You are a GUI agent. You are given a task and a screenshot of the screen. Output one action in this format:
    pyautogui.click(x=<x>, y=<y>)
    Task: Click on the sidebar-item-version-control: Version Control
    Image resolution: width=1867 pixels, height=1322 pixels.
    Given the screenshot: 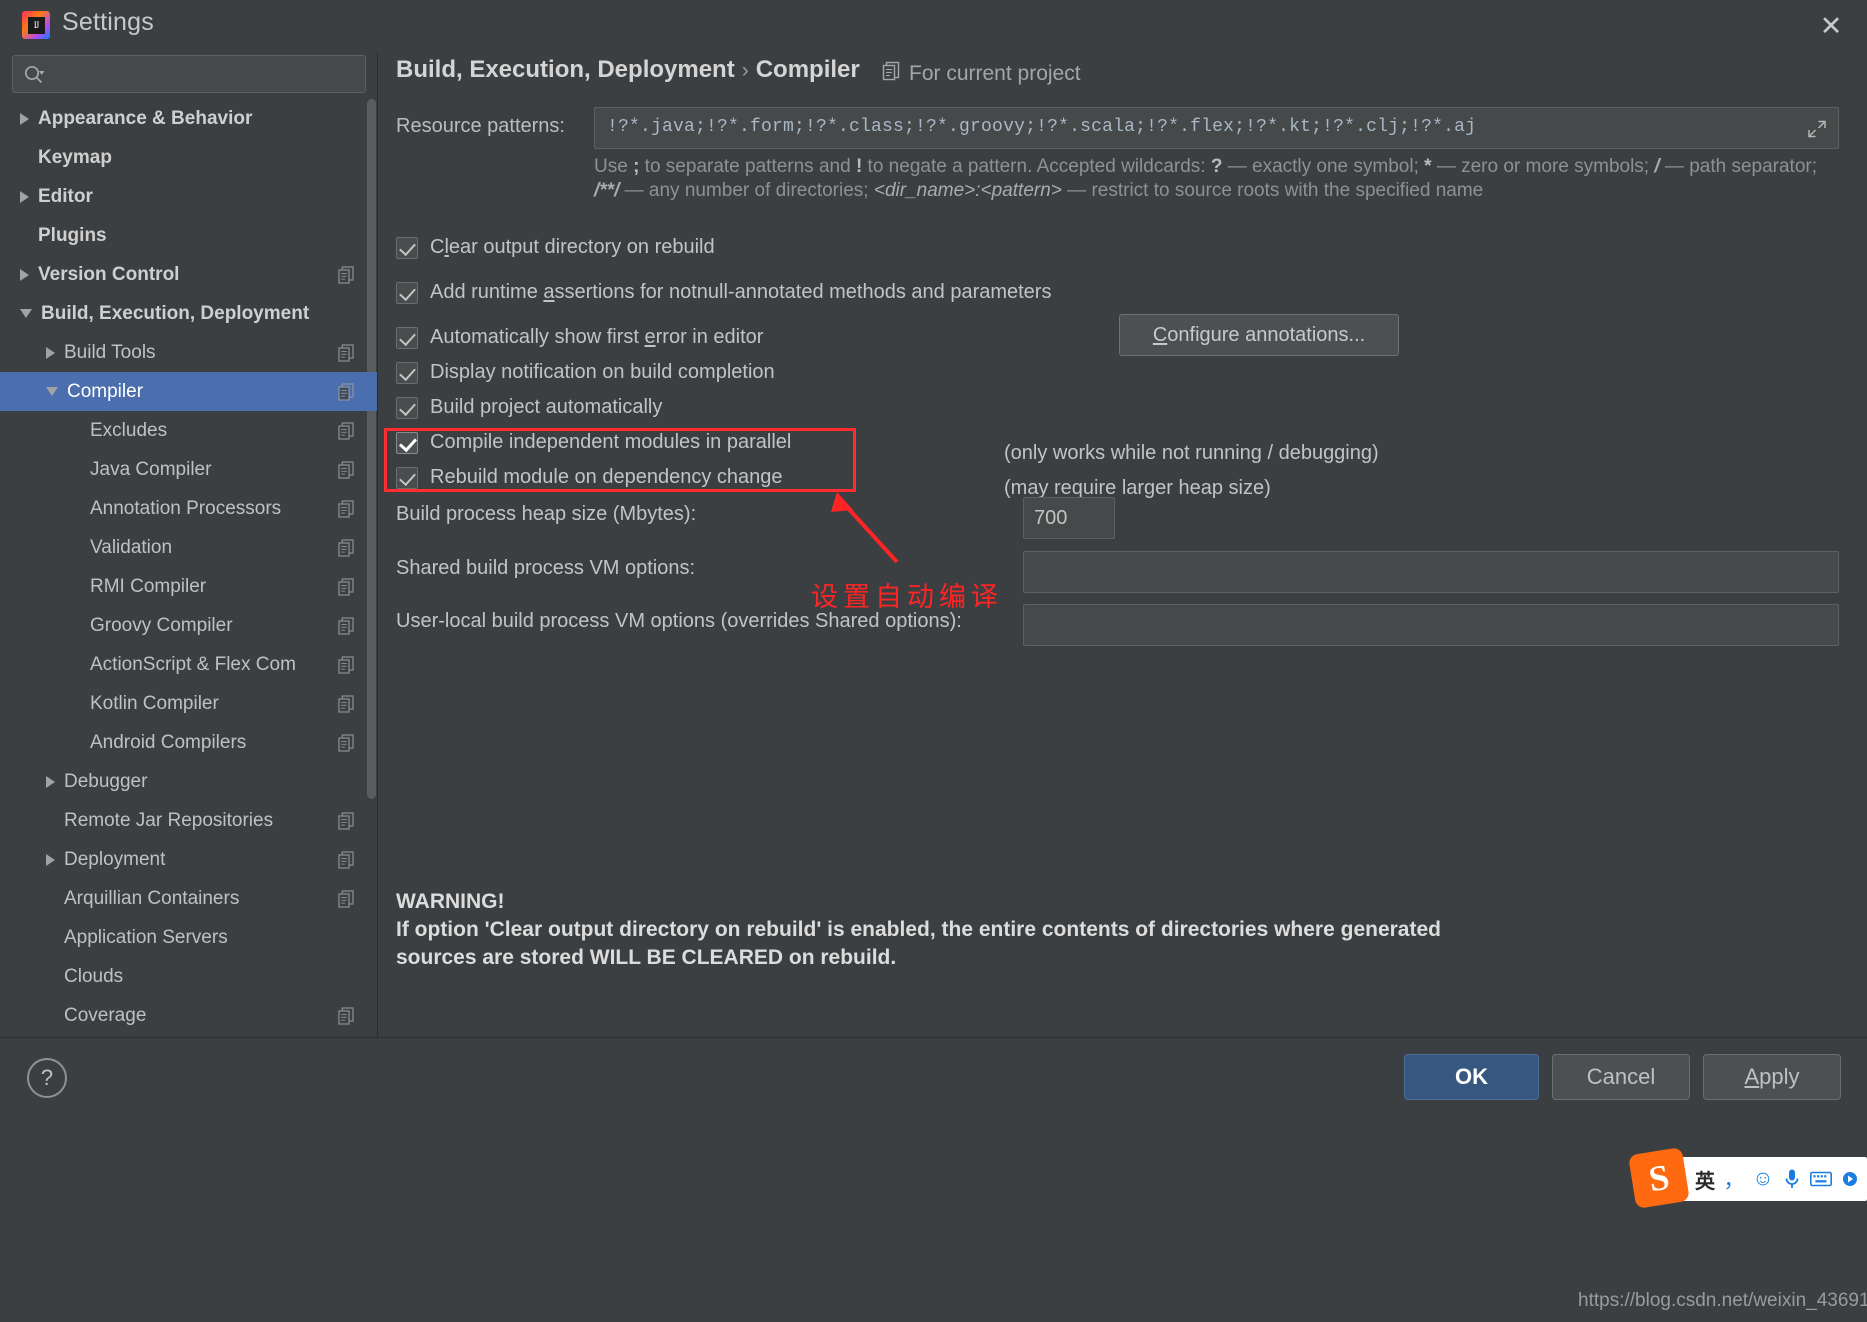 What is the action you would take?
    pyautogui.click(x=188, y=274)
    